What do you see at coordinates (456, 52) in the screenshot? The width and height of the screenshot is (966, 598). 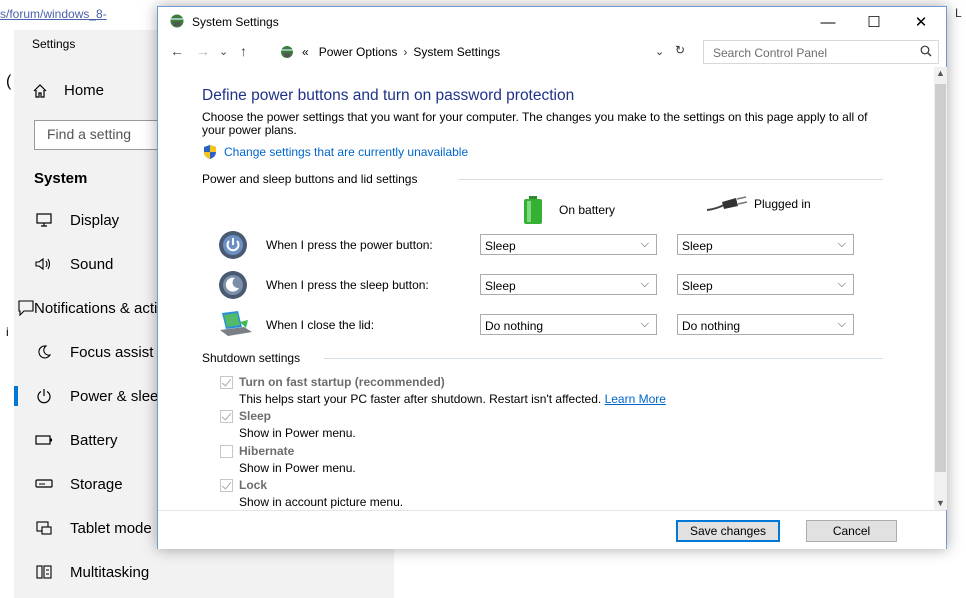 I see `breadcrumb-system-settings: System Settings` at bounding box center [456, 52].